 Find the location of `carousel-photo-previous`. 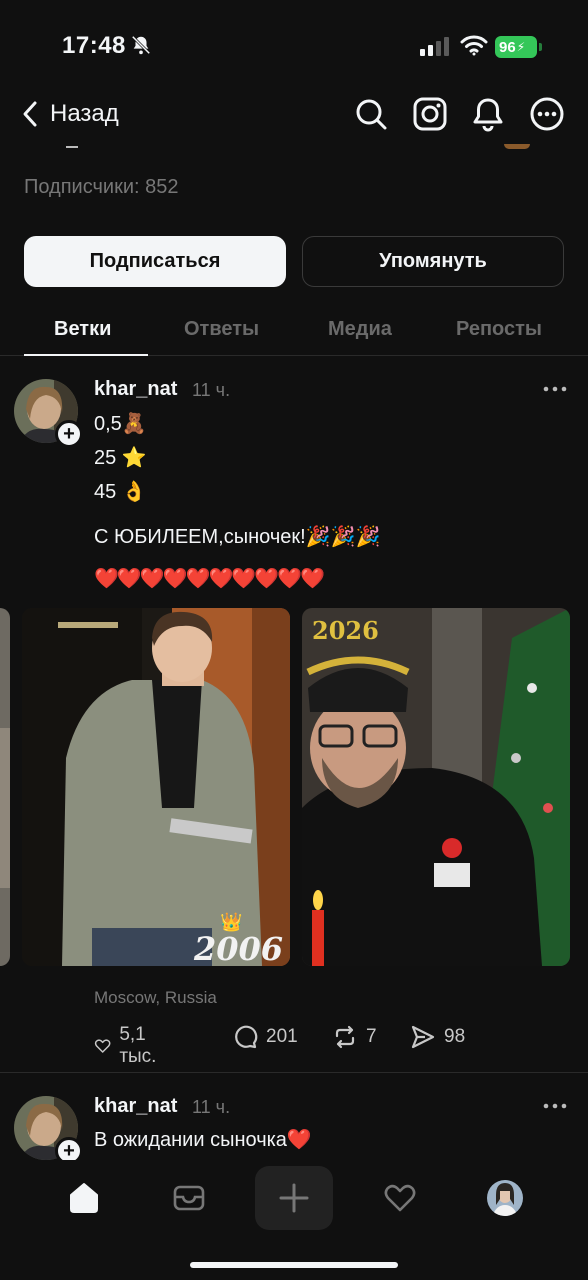

carousel-photo-previous is located at coordinates (5, 787).